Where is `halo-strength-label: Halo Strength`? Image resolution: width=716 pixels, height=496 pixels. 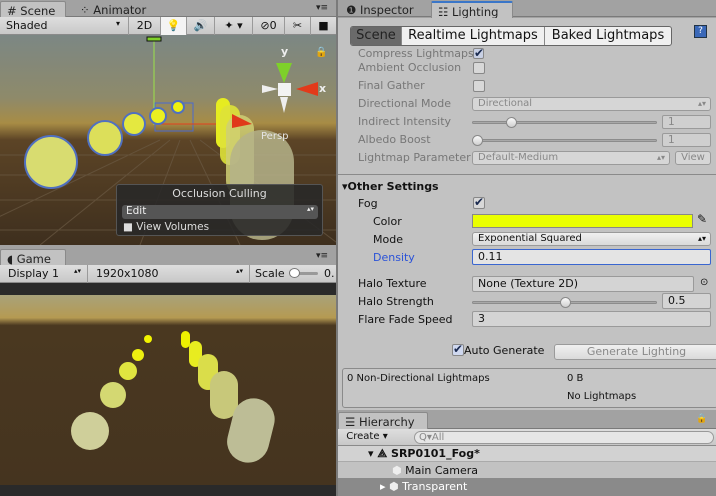 halo-strength-label: Halo Strength is located at coordinates (396, 301).